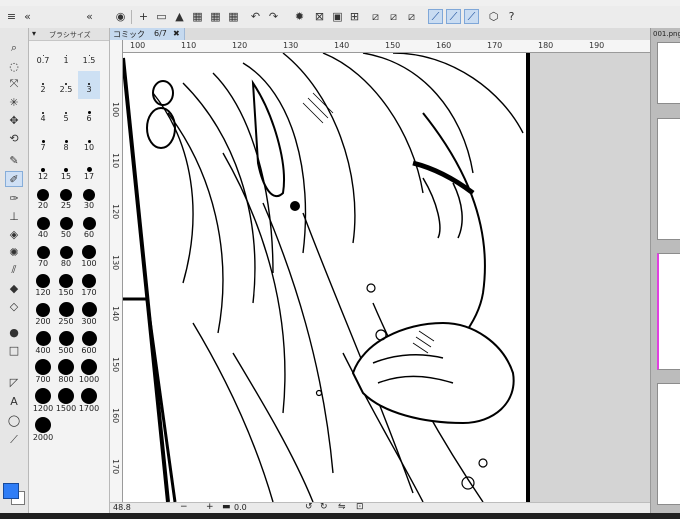 This screenshot has width=680, height=519. I want to click on brush-size-cell: 30, so click(89, 201).